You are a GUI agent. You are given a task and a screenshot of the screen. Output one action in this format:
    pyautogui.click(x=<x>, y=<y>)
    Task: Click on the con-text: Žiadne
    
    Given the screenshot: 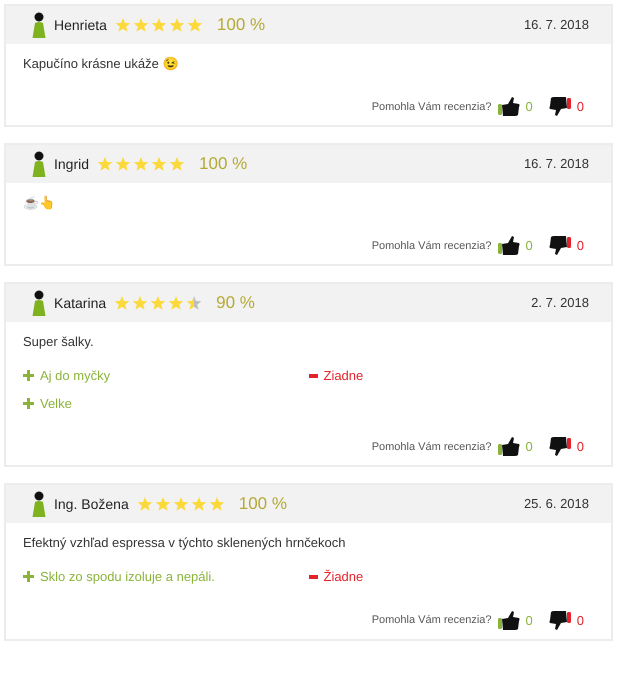 What is the action you would take?
    pyautogui.click(x=344, y=577)
    